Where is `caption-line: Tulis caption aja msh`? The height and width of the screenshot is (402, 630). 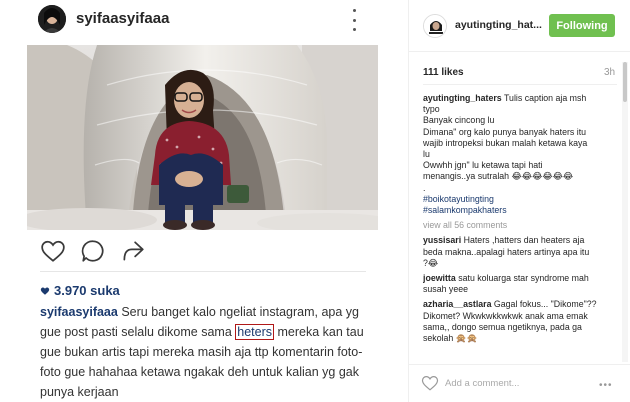 caption-line: Tulis caption aja msh is located at coordinates (545, 98).